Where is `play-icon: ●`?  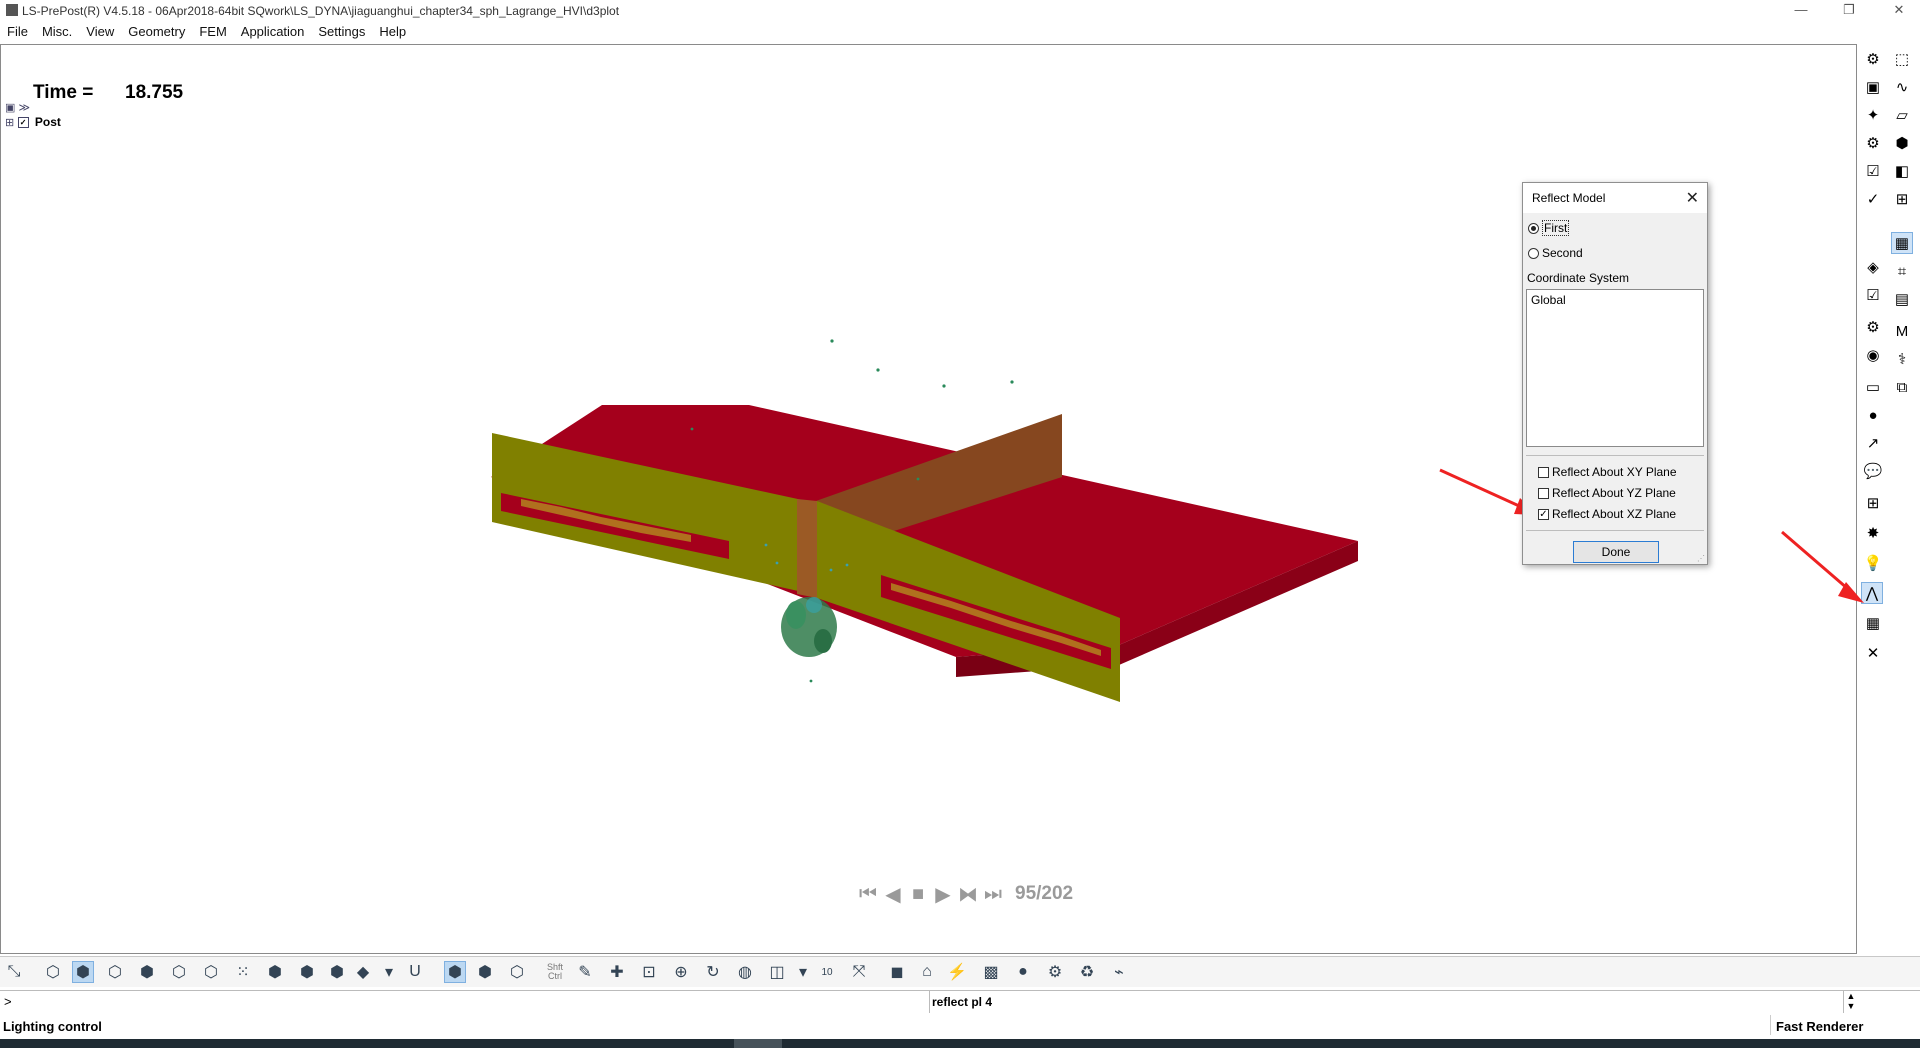
play-icon: ● is located at coordinates (1023, 972).